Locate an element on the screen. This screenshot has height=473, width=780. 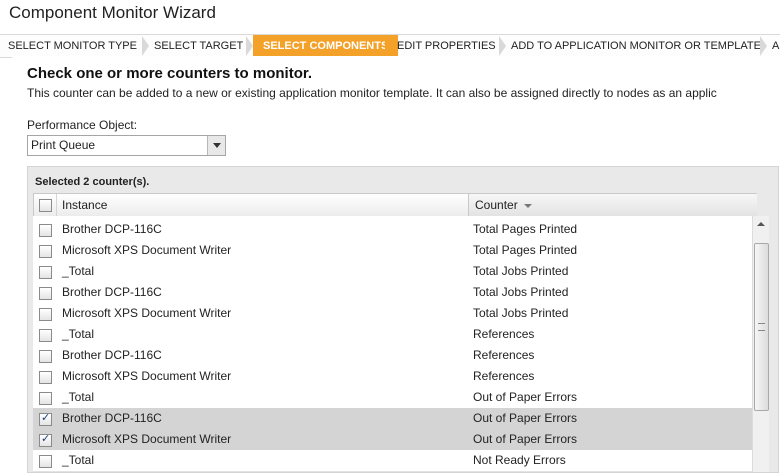
vertical-scrollbar is located at coordinates (760, 344).